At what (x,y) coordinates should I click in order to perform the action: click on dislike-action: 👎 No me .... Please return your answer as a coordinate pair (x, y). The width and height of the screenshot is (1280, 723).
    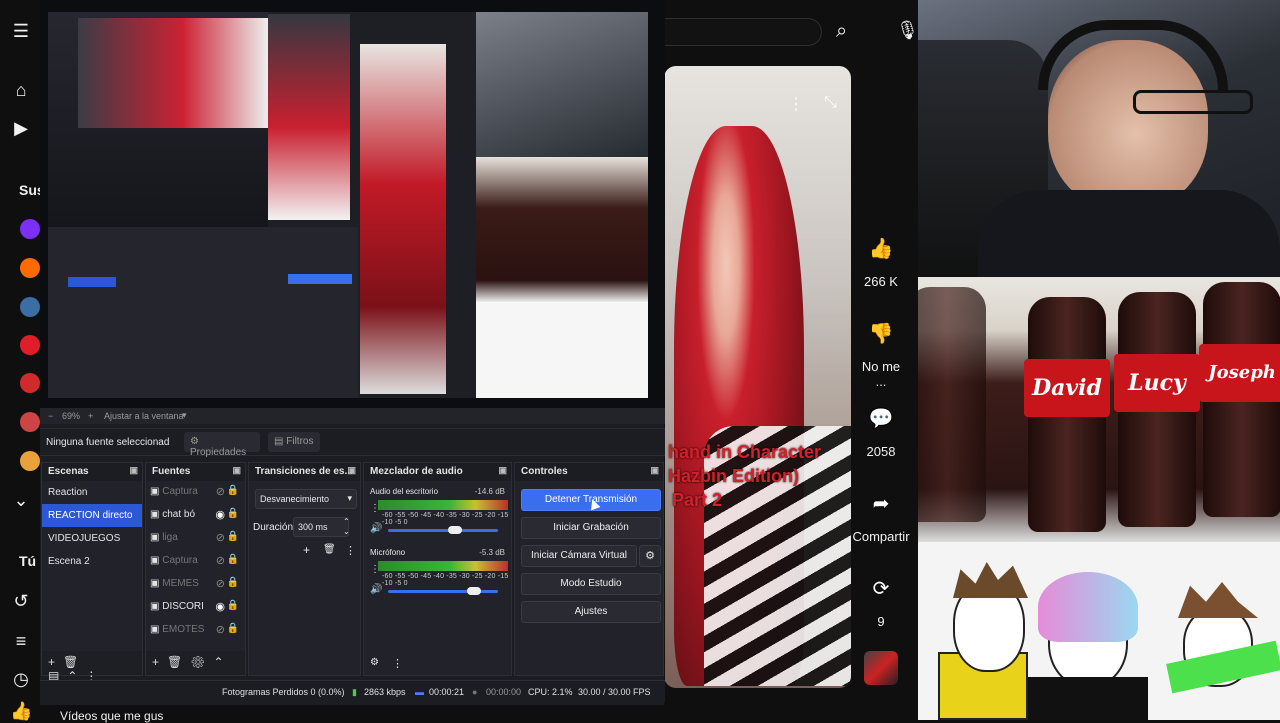
    Looking at the image, I should click on (881, 351).